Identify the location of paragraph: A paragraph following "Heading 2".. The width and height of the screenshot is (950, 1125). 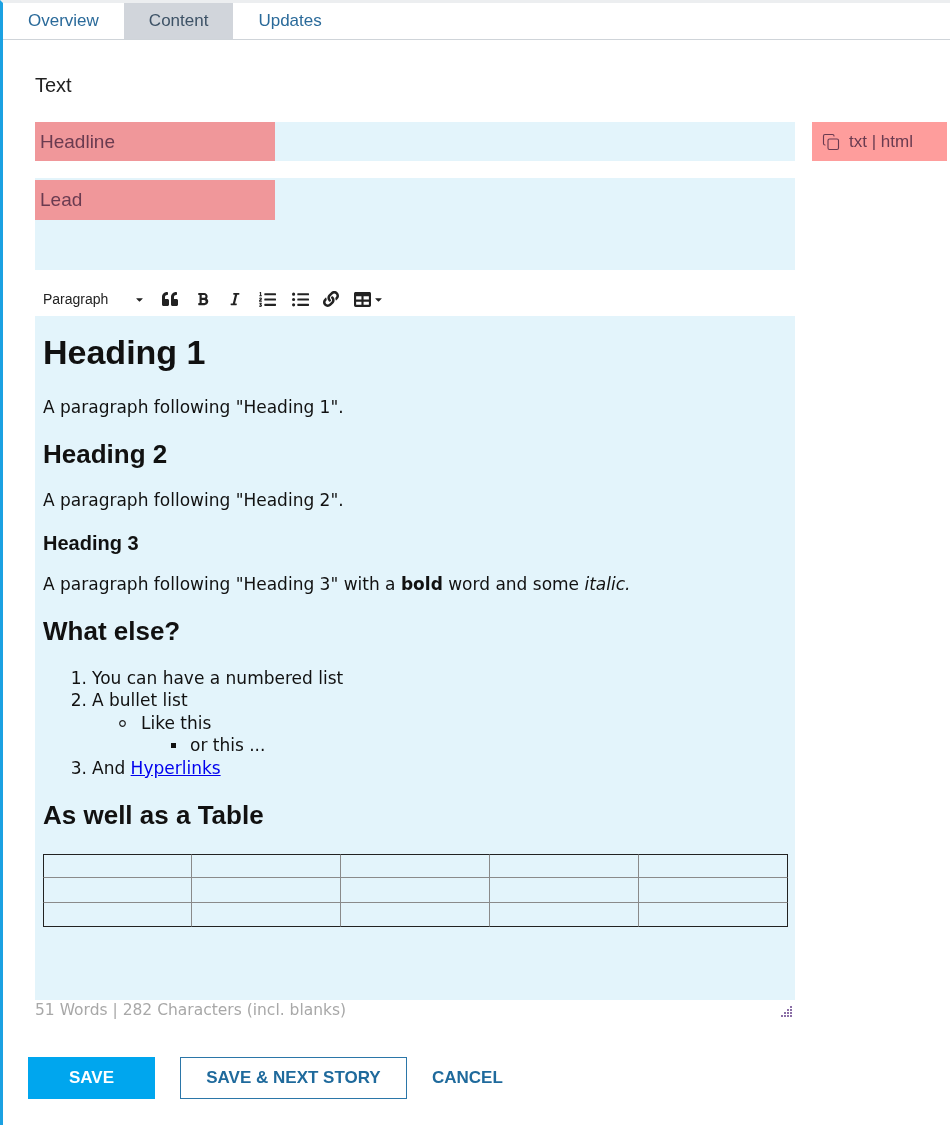
(194, 500).